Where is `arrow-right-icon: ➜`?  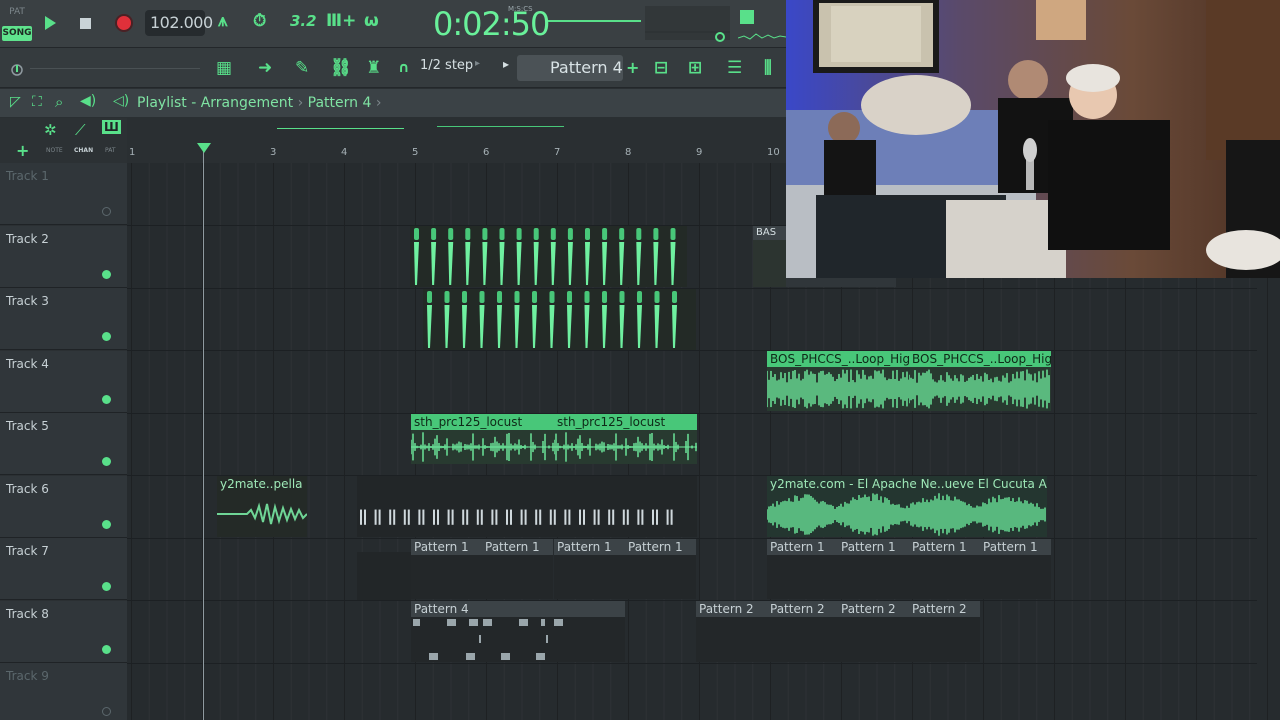
arrow-right-icon: ➜ is located at coordinates (265, 68).